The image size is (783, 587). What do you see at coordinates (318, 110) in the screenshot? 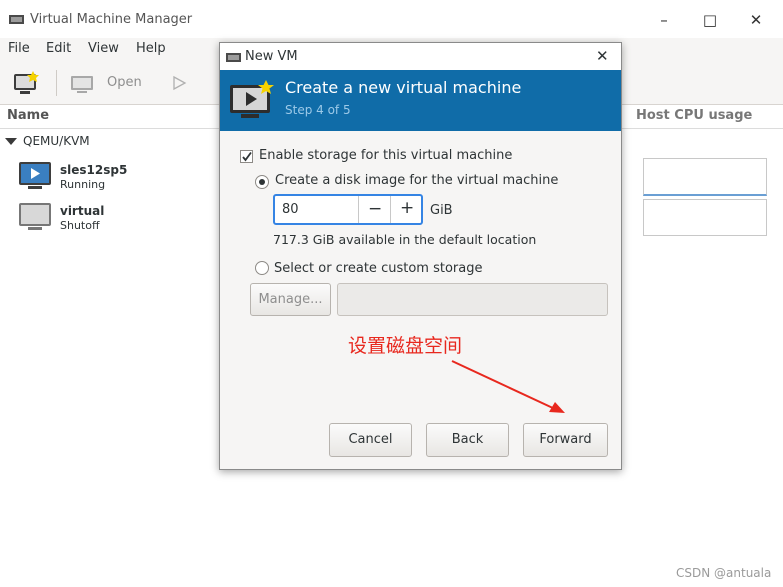
I see `wizard-step: Step 4 of 5` at bounding box center [318, 110].